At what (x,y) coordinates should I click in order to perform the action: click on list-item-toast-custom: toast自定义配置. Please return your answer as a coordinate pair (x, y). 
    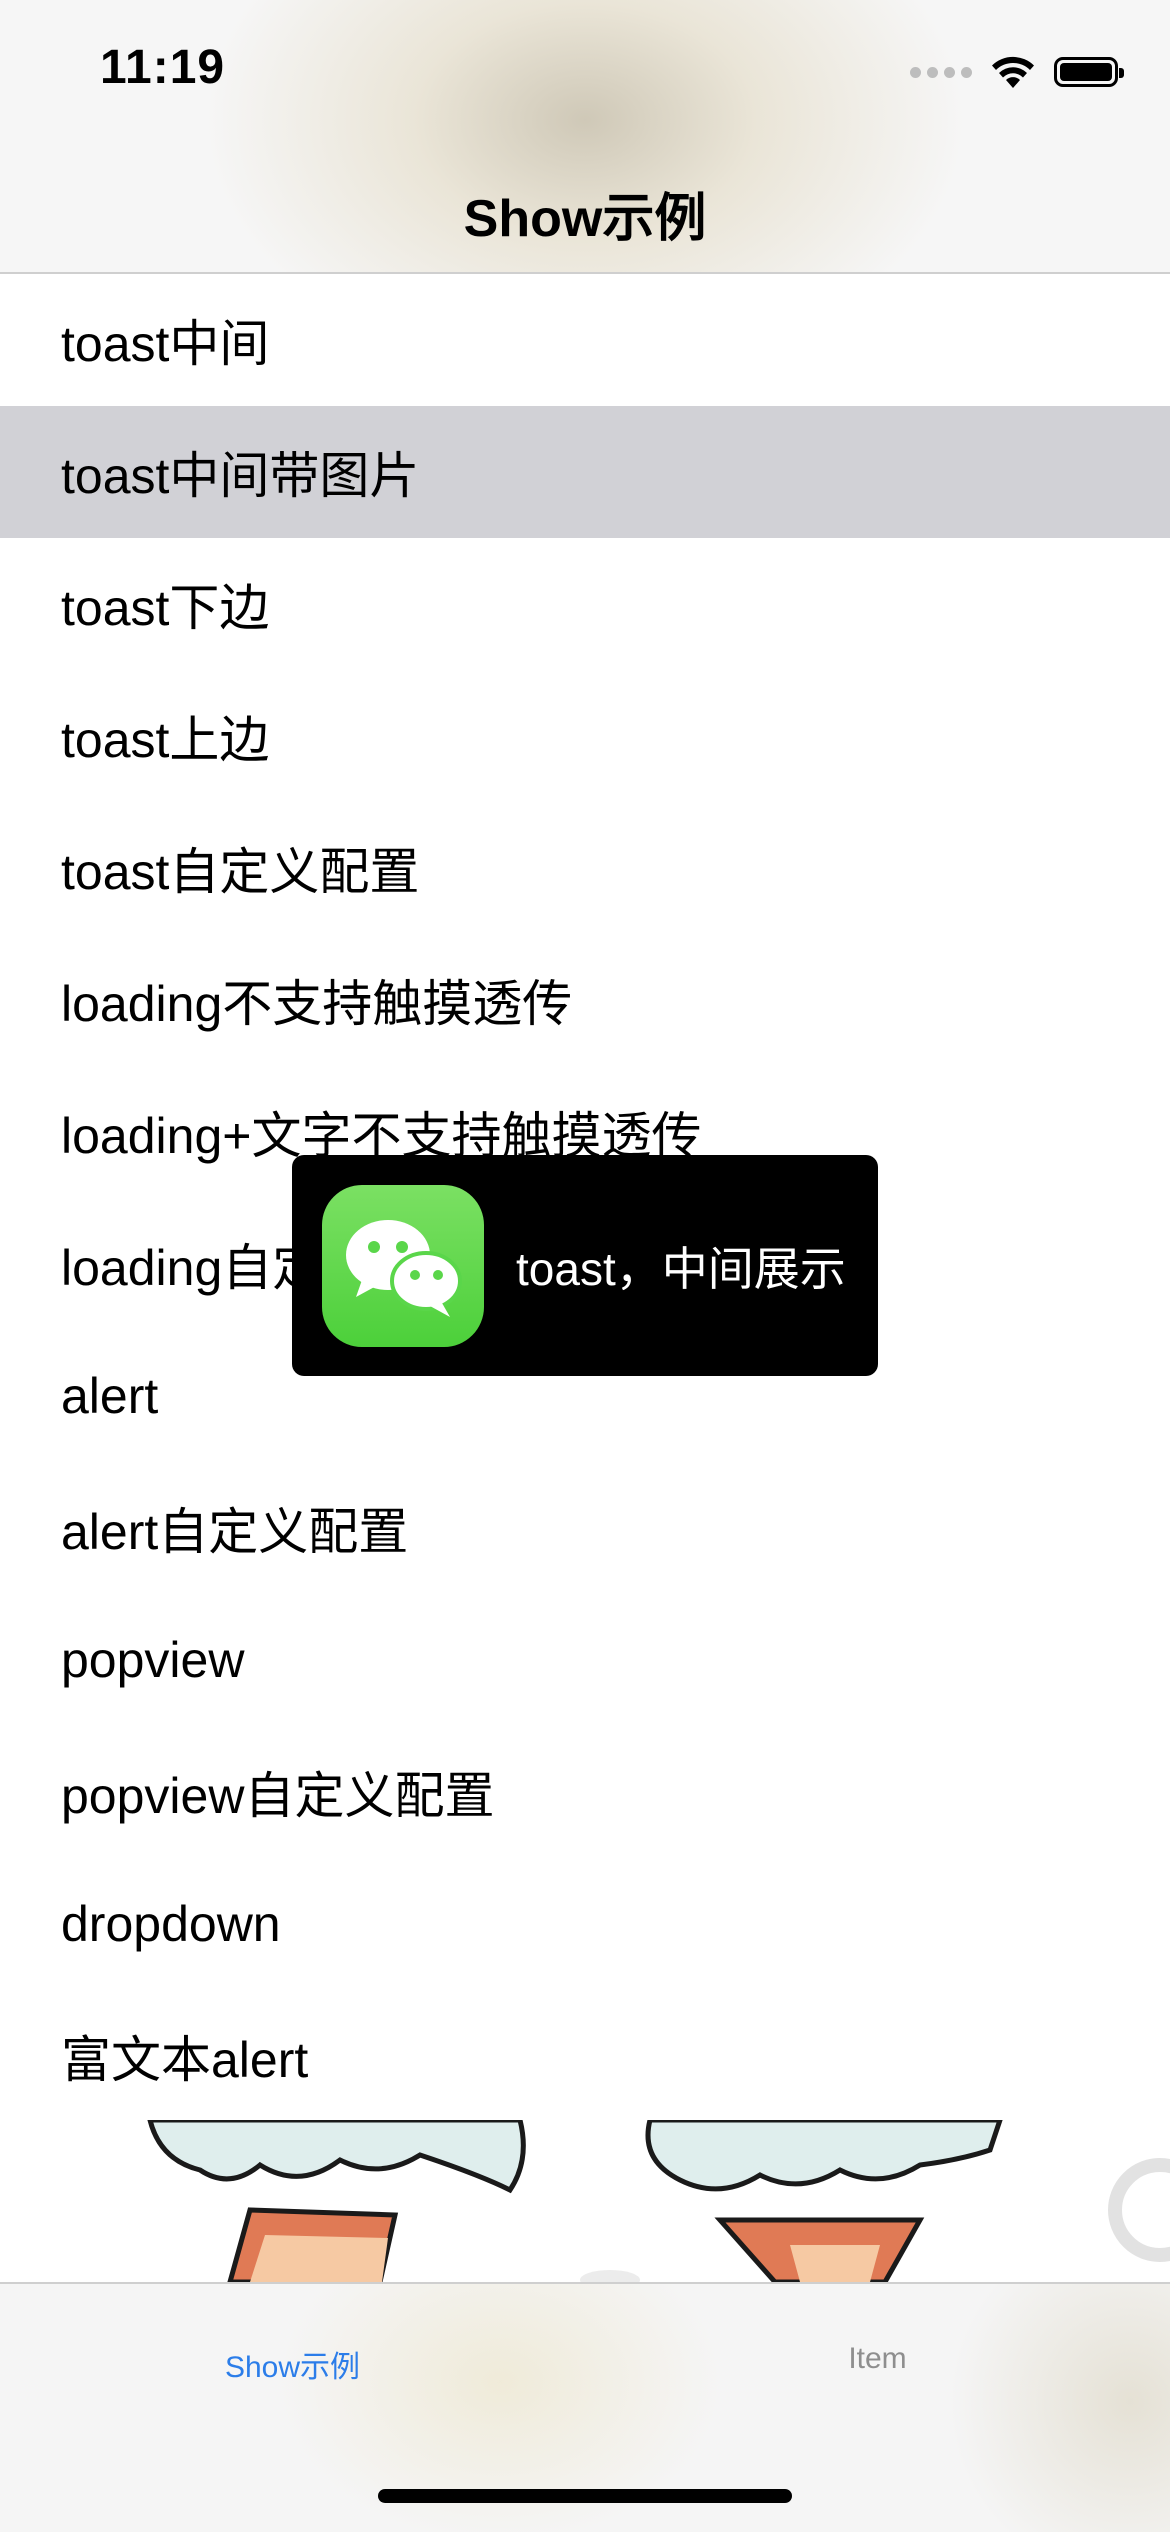
    Looking at the image, I should click on (585, 868).